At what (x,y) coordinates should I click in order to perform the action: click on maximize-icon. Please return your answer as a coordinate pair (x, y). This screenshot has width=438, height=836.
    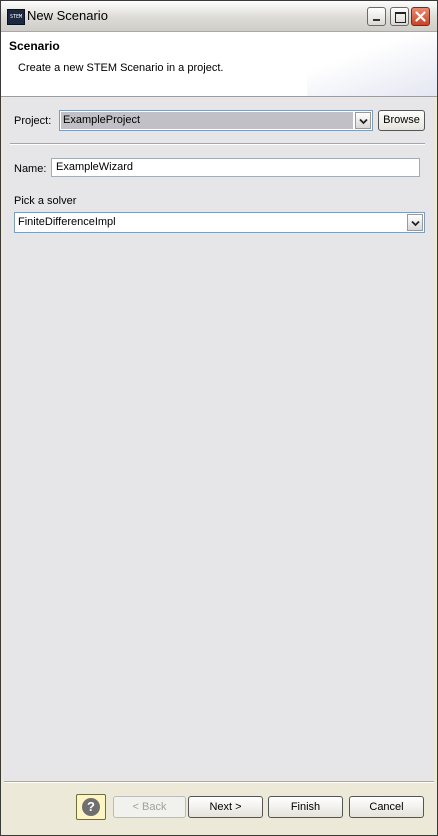
    Looking at the image, I should click on (400, 17).